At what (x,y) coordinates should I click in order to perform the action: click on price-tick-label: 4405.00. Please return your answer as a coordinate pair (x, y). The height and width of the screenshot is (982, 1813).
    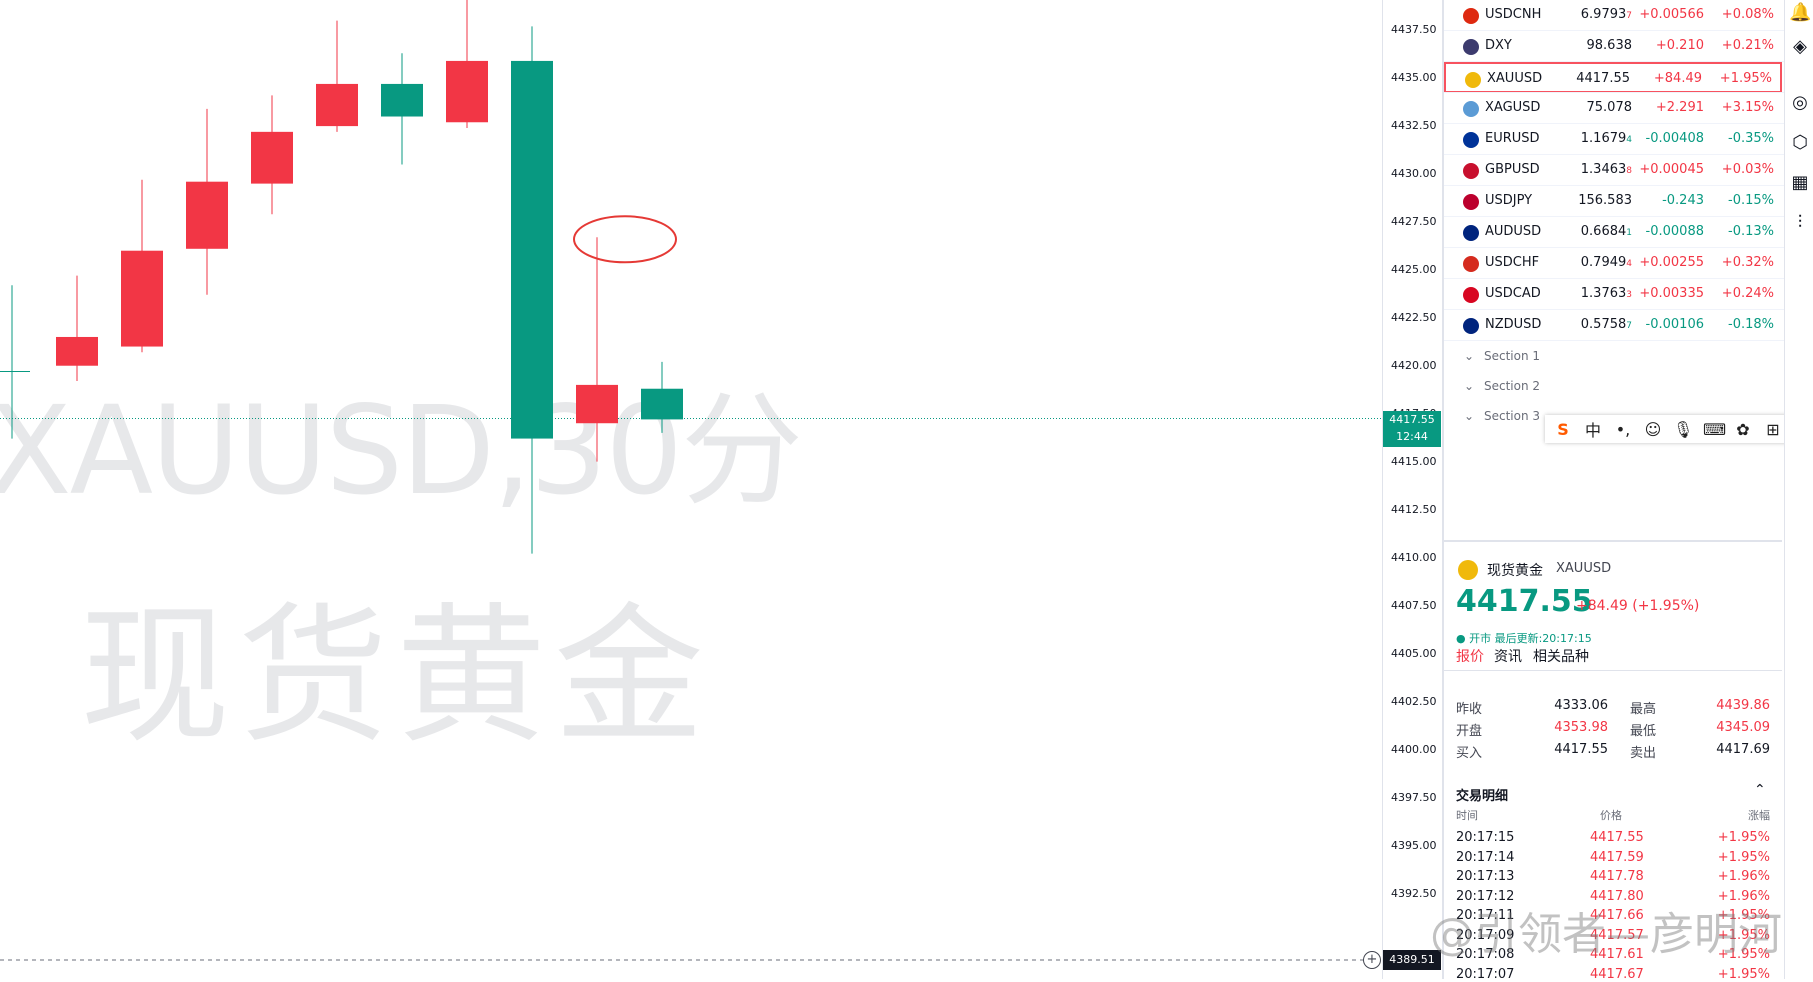
    Looking at the image, I should click on (1414, 653).